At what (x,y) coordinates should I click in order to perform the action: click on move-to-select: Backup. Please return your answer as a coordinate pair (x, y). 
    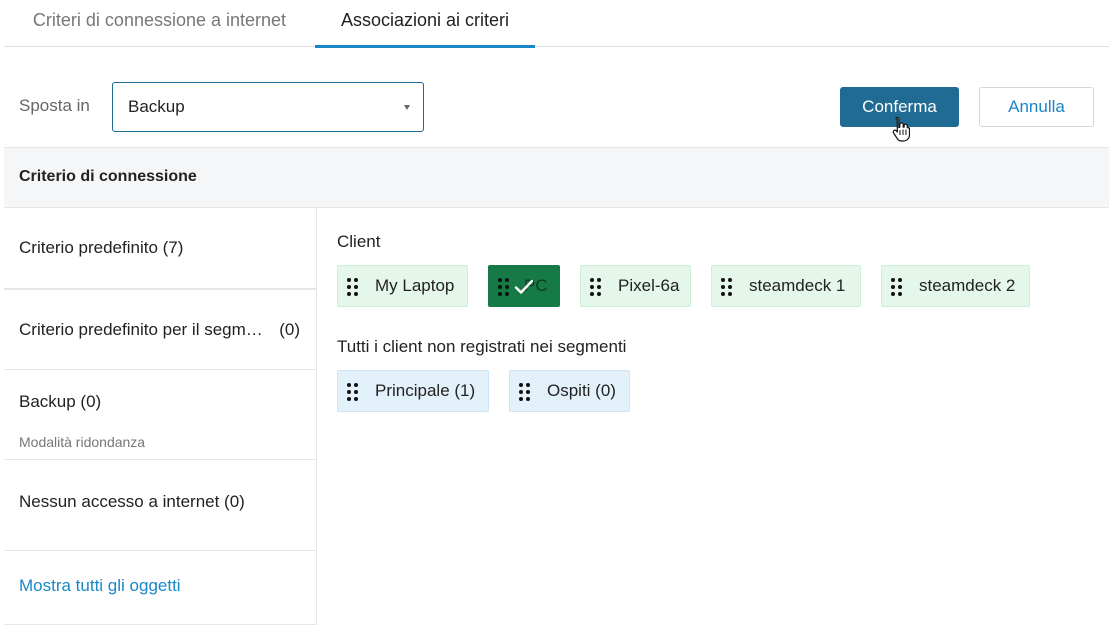
    Looking at the image, I should click on (268, 107).